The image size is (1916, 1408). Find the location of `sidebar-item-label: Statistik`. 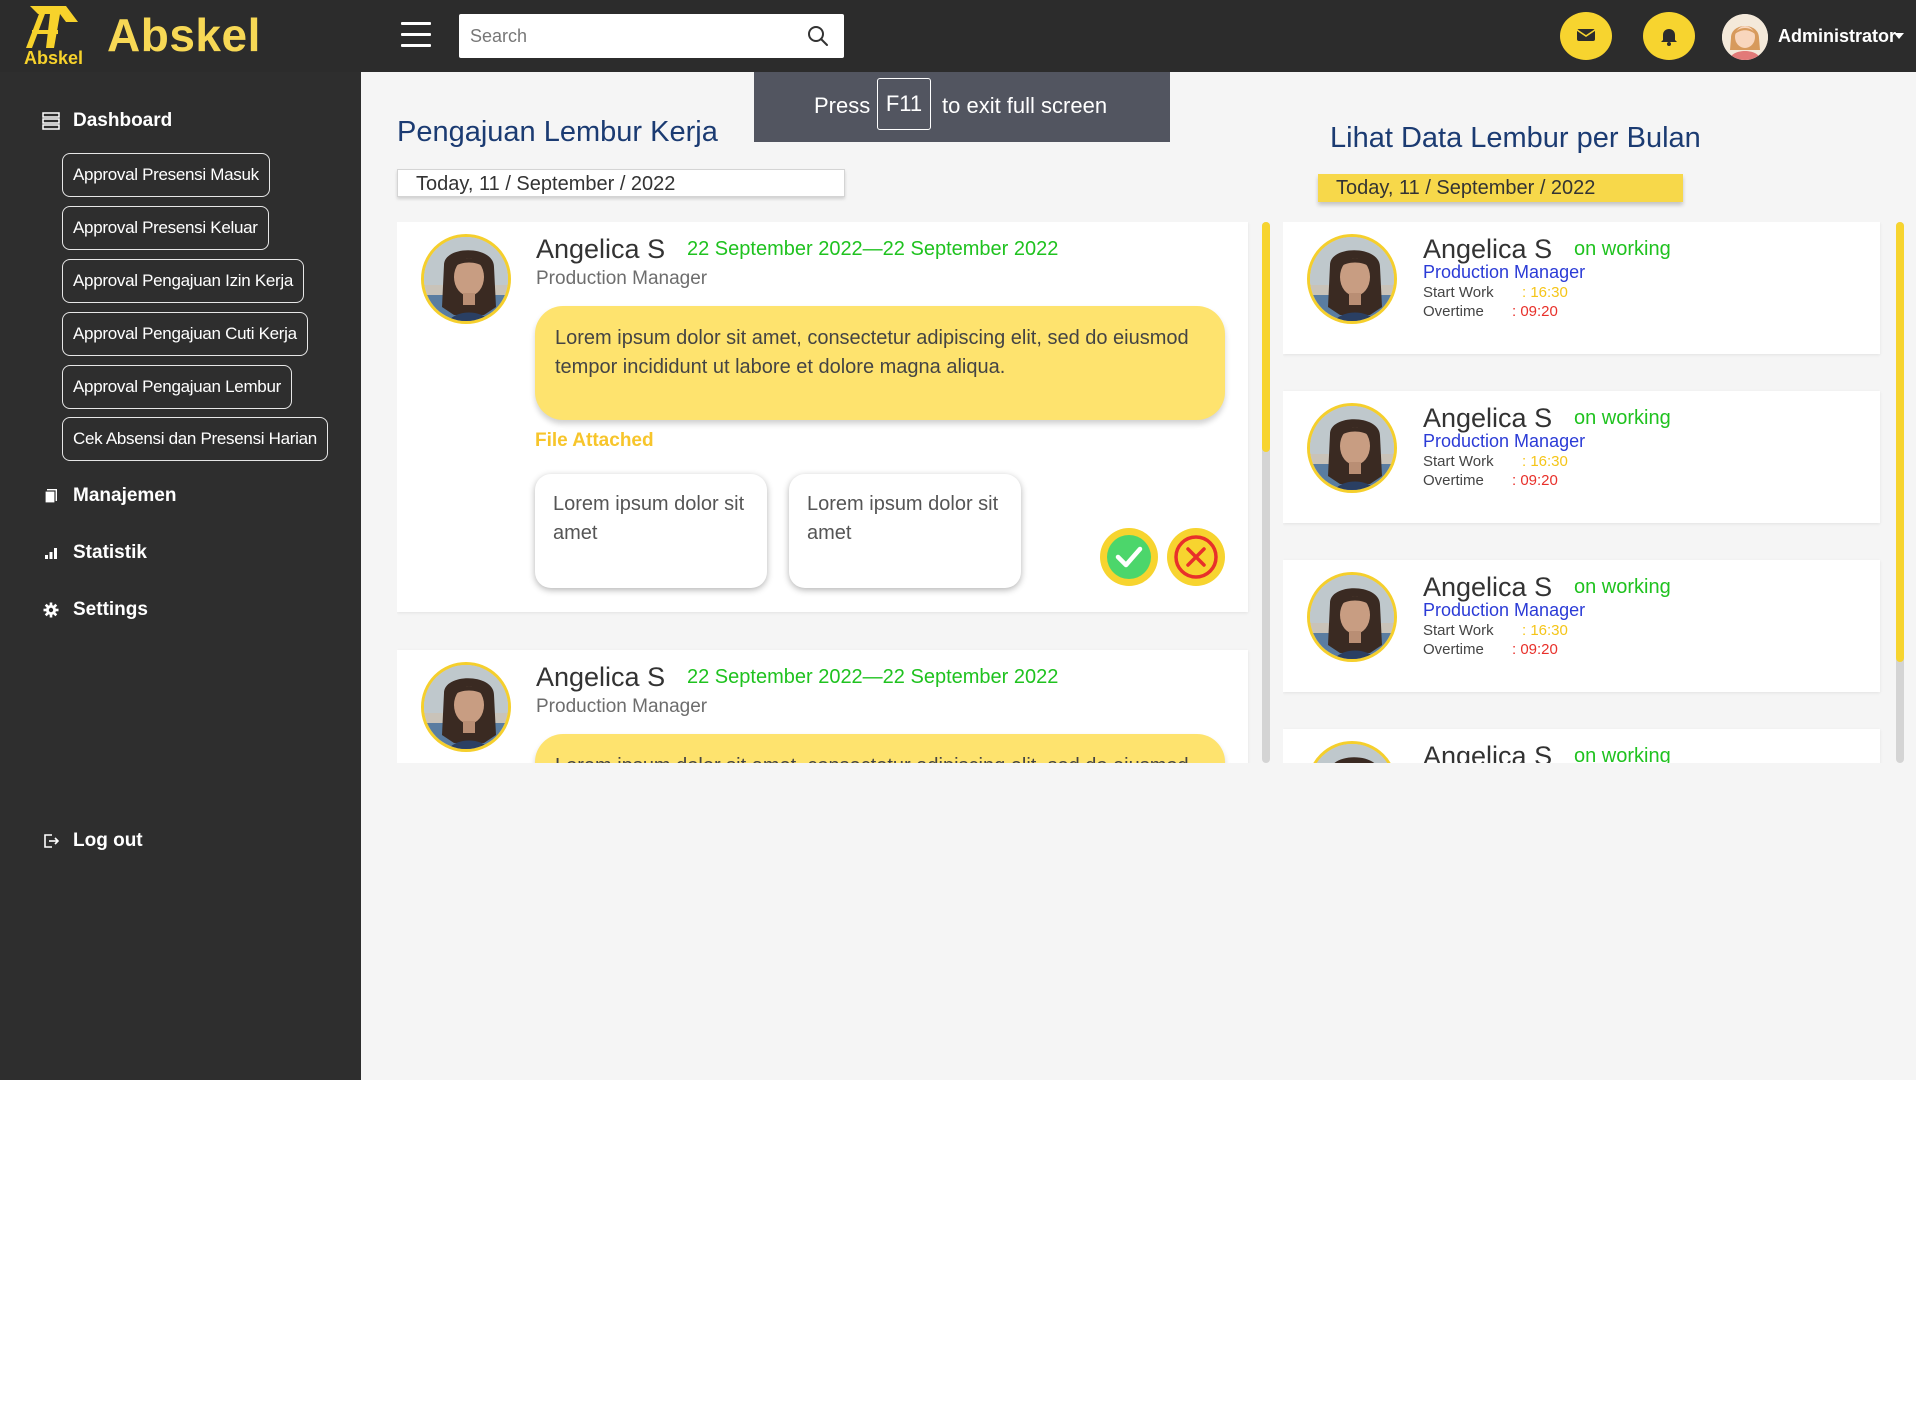

sidebar-item-label: Statistik is located at coordinates (110, 552).